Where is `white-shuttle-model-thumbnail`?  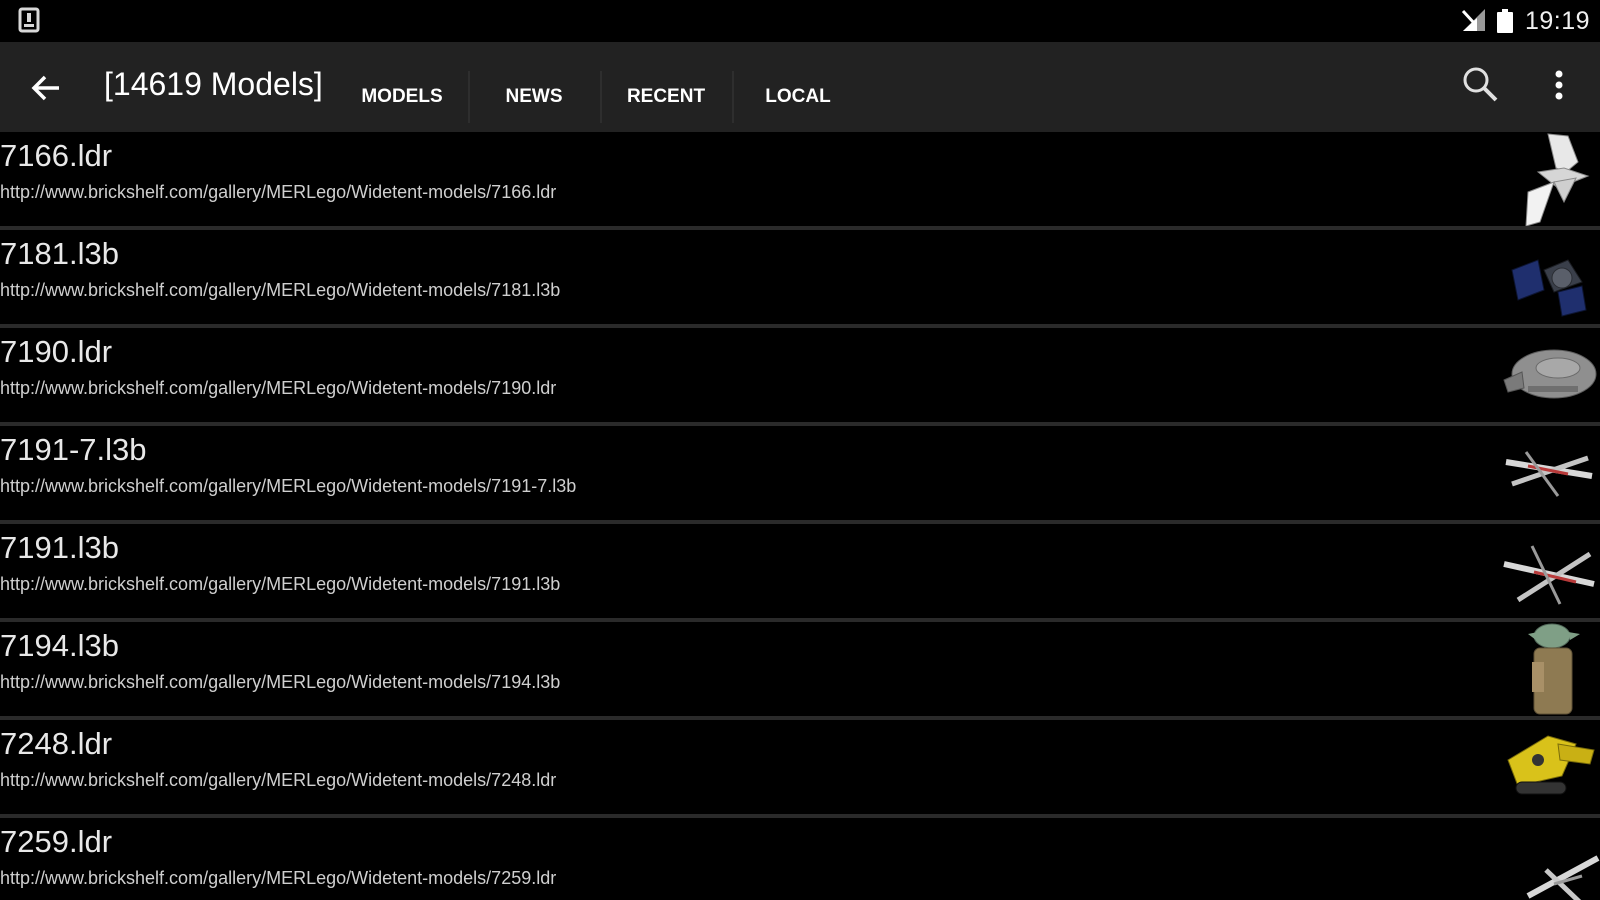
white-shuttle-model-thumbnail is located at coordinates (1557, 179).